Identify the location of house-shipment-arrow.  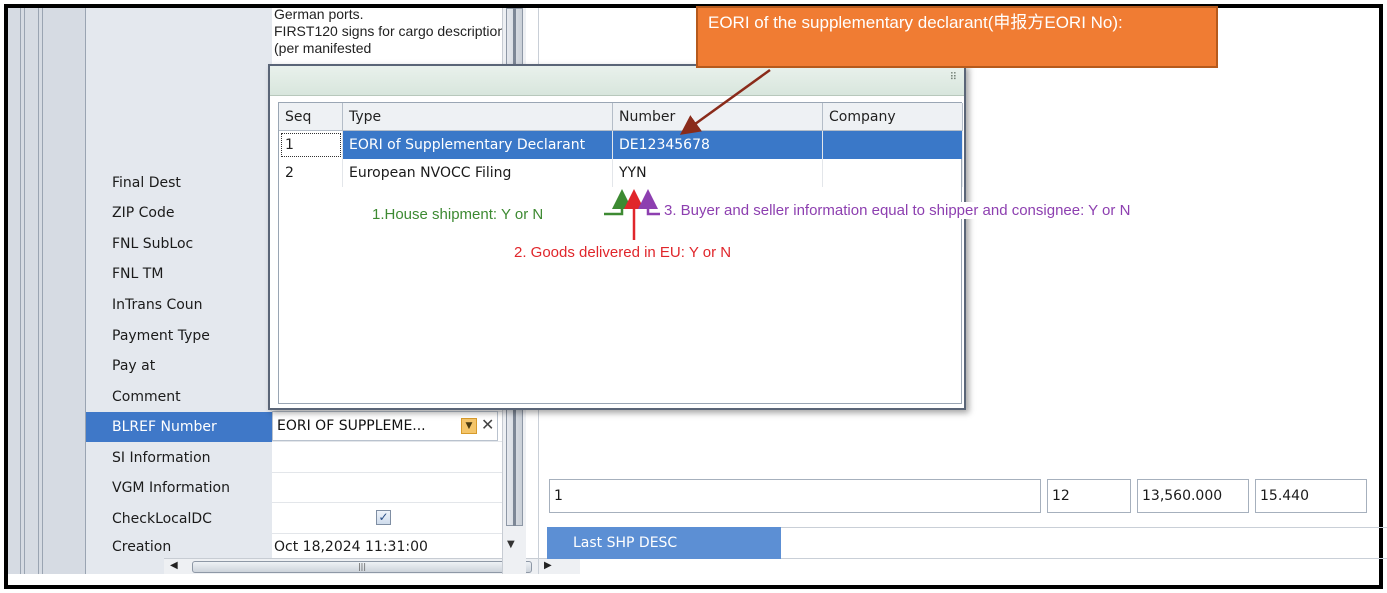
(618, 202).